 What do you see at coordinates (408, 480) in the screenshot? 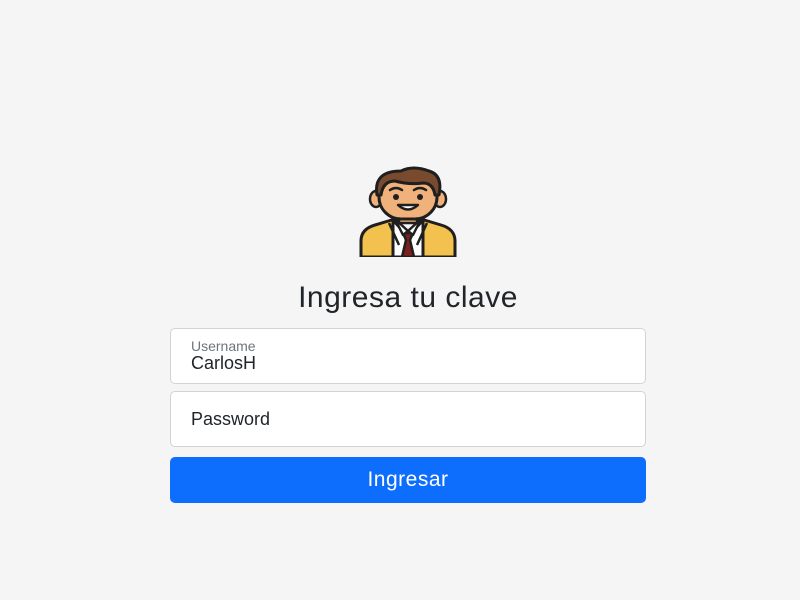
I see `login-button: Ingresar` at bounding box center [408, 480].